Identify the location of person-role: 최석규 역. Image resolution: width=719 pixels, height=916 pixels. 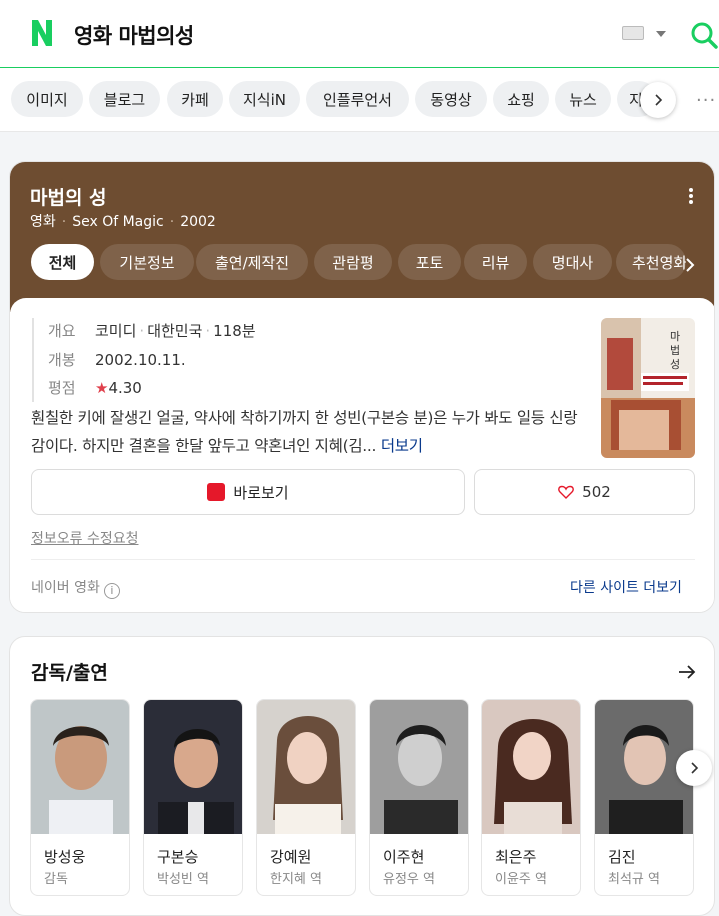
(634, 879).